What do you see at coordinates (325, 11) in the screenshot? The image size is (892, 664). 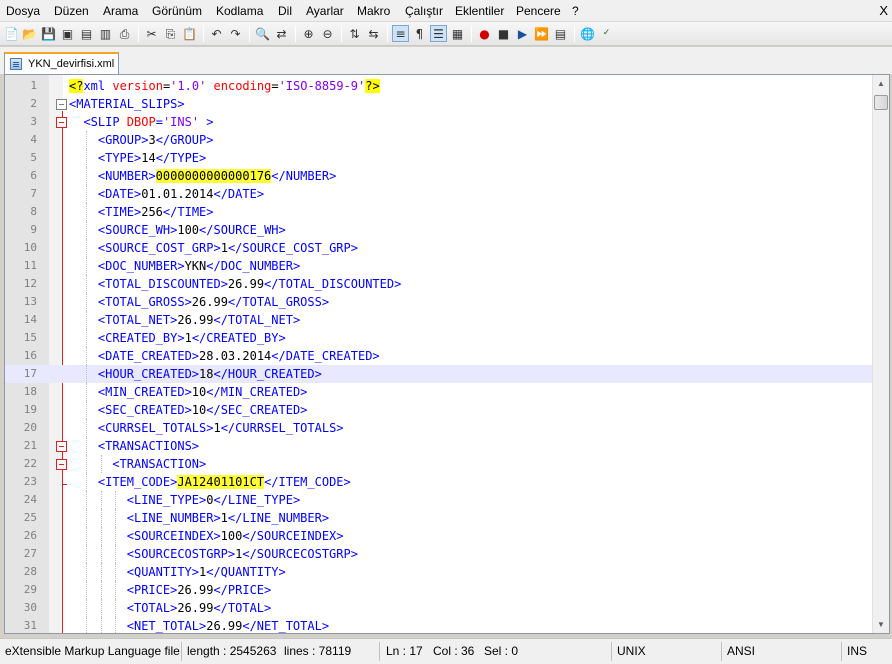 I see `menu-ayarlar: Ayarlar` at bounding box center [325, 11].